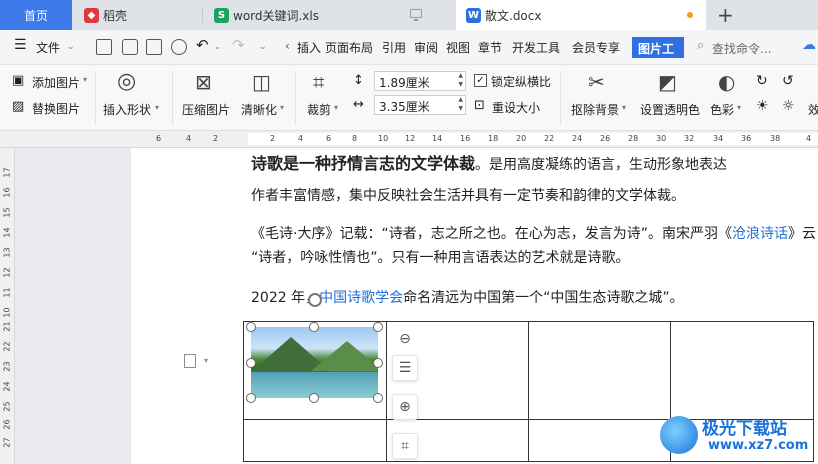  Describe the element at coordinates (20, 45) in the screenshot. I see `hamburger-icon: ☰` at that location.